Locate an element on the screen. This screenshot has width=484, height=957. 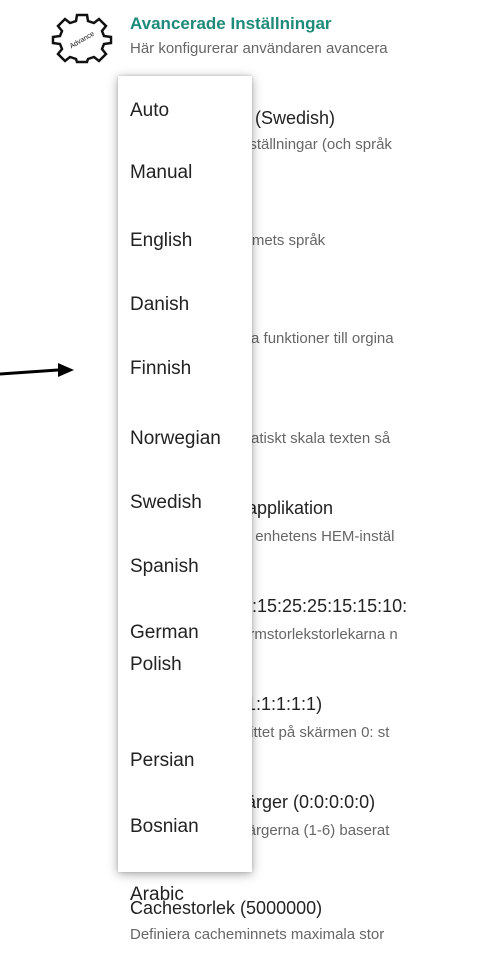
page-title: Avancerade Inställningar is located at coordinates (231, 23).